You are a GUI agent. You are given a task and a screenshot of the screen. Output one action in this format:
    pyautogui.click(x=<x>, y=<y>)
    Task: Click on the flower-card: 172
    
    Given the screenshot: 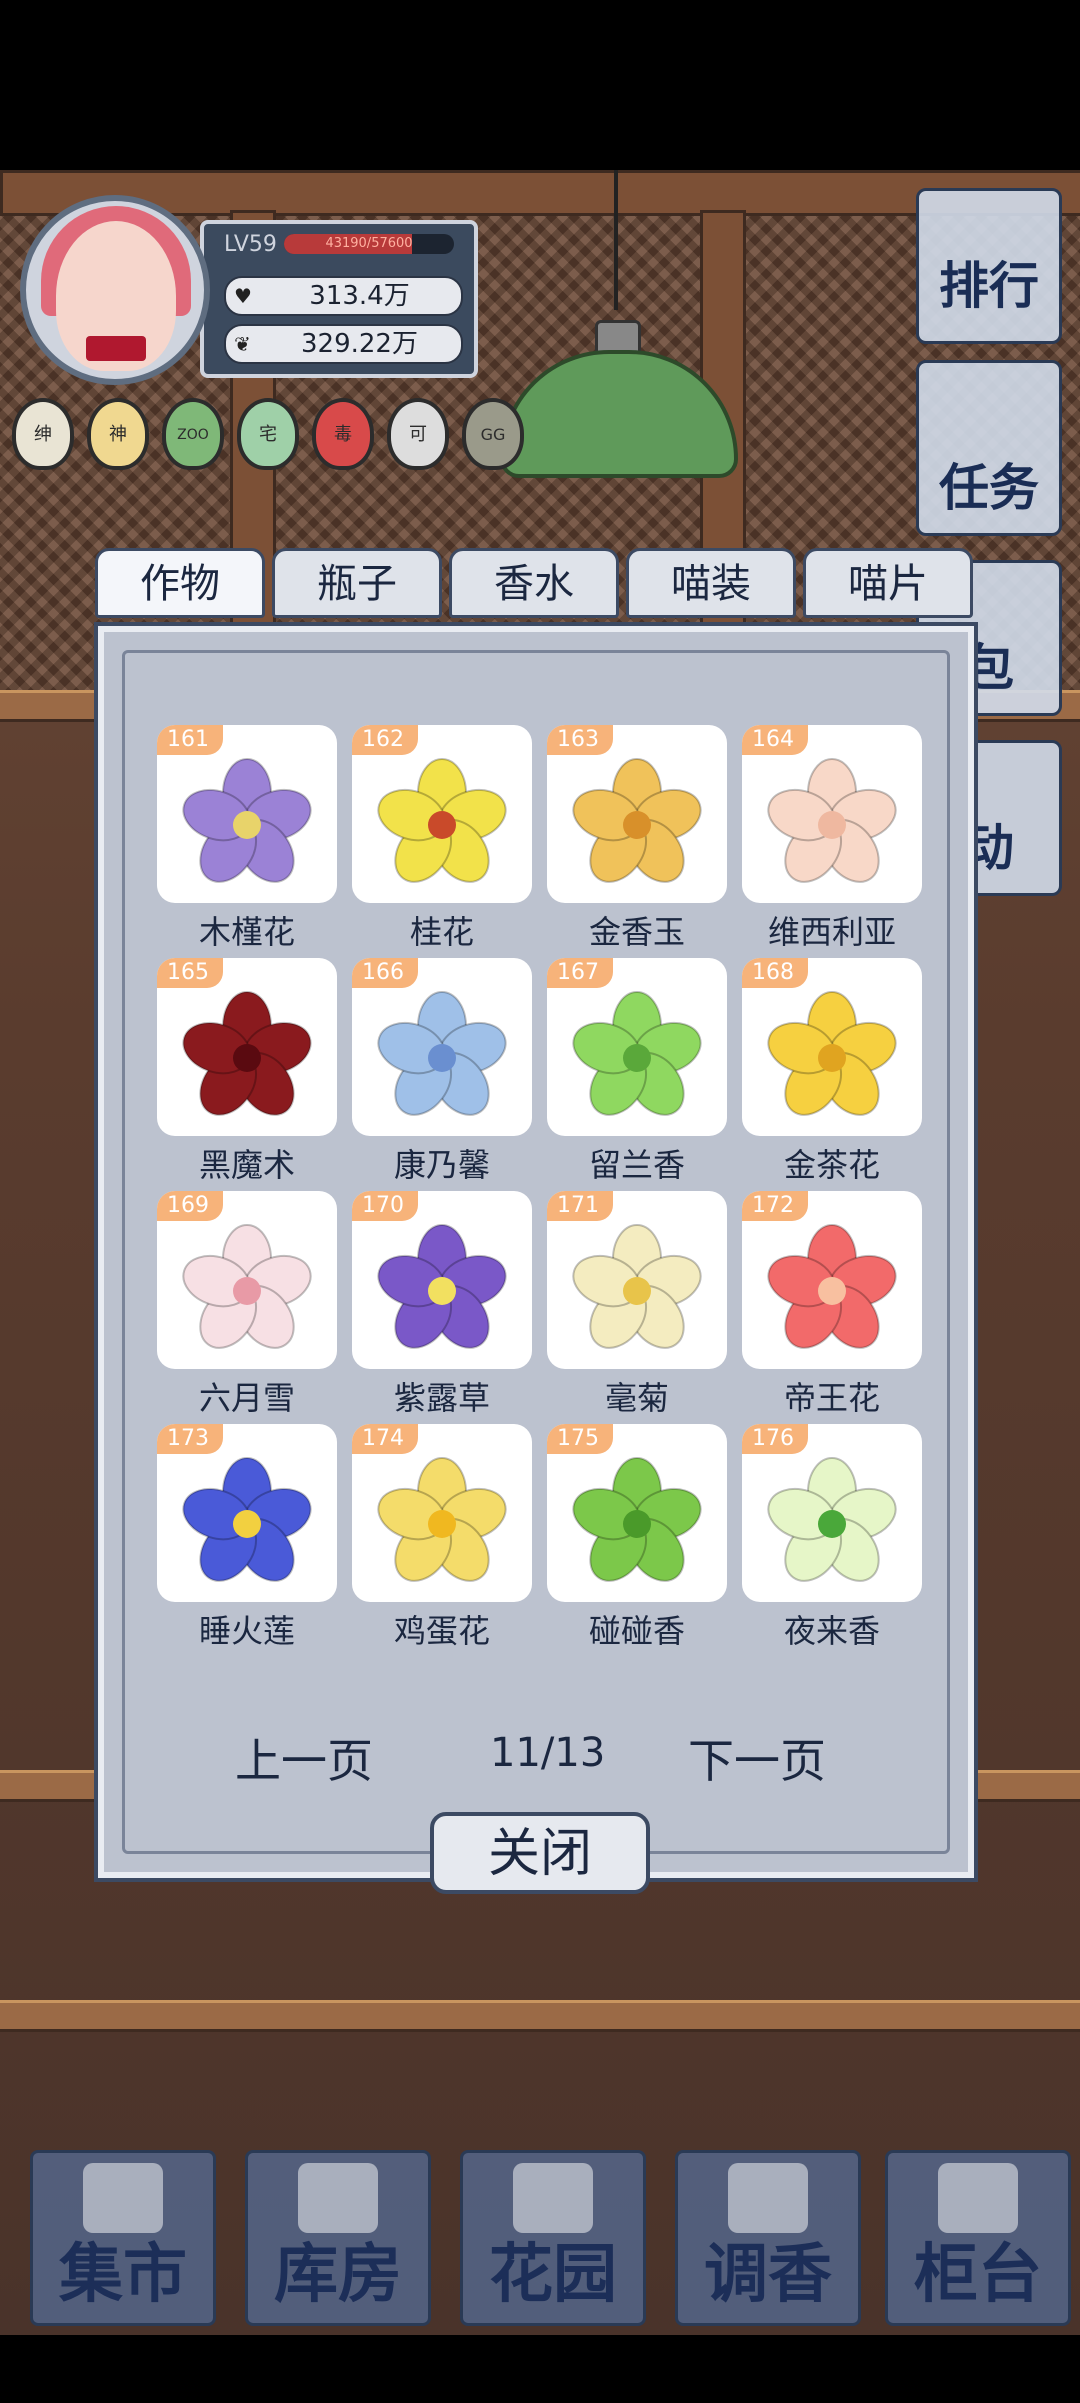 What is the action you would take?
    pyautogui.click(x=832, y=1280)
    